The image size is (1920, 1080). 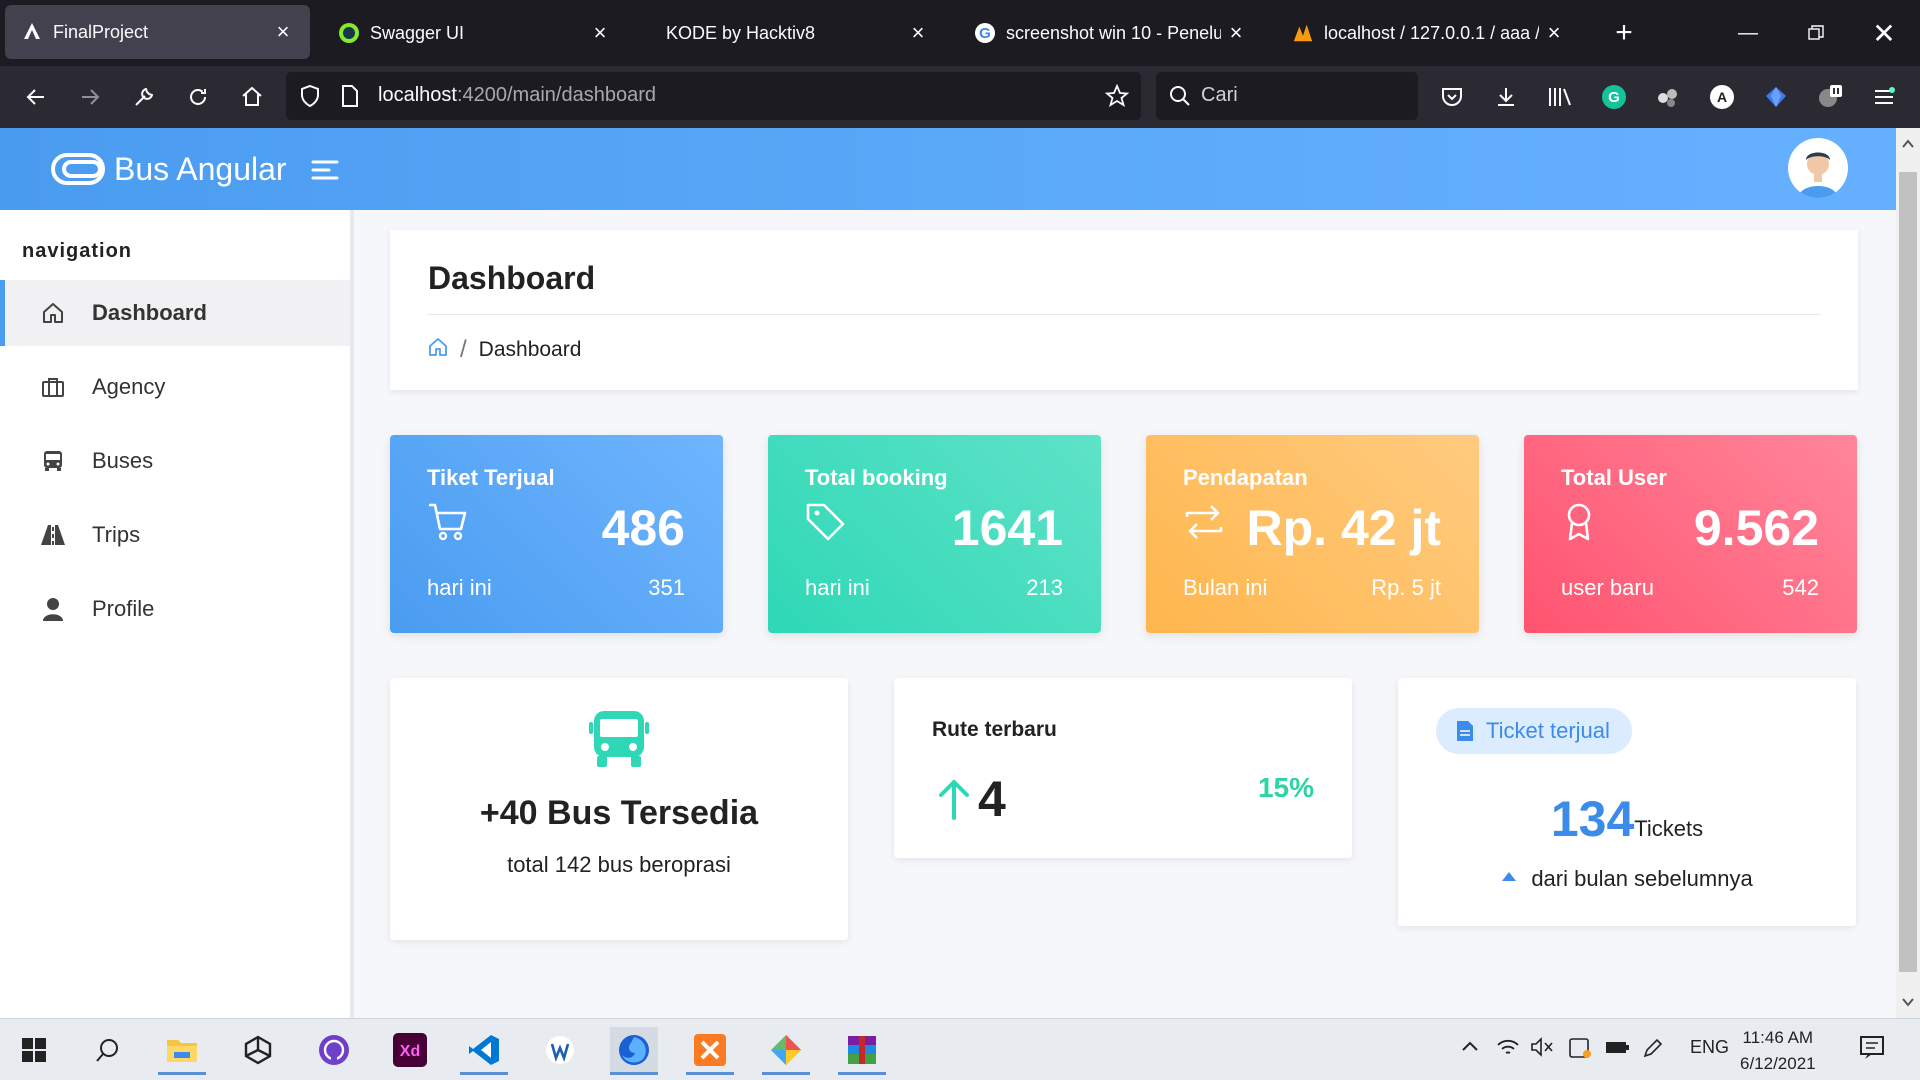 I want to click on avatar, so click(x=1818, y=168).